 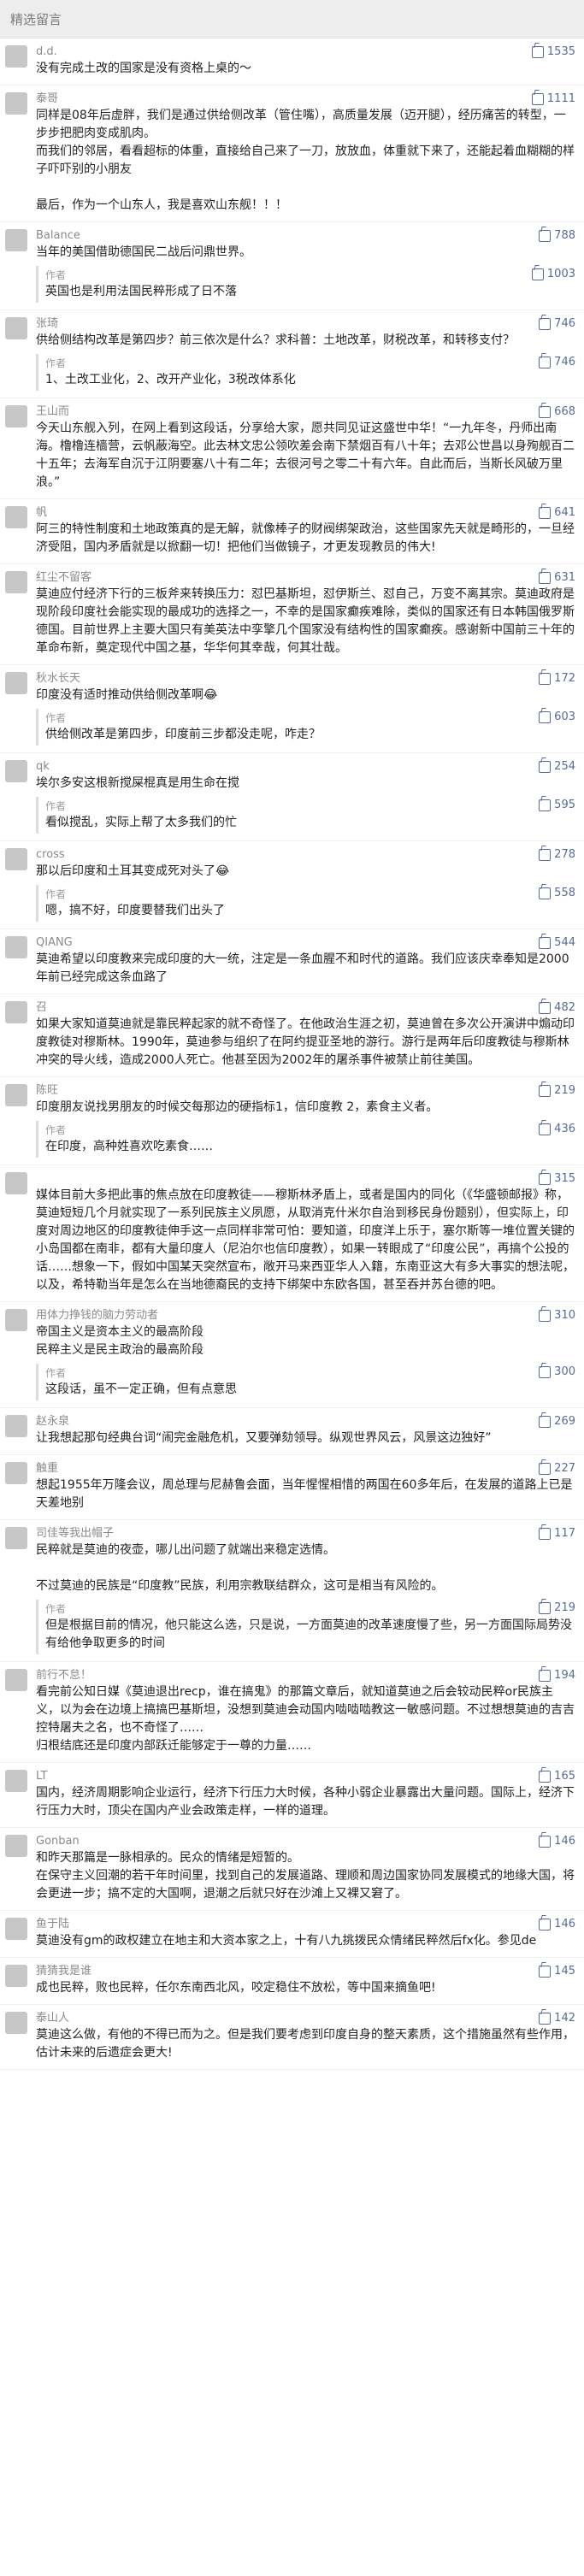 I want to click on like-button: 172, so click(x=557, y=679).